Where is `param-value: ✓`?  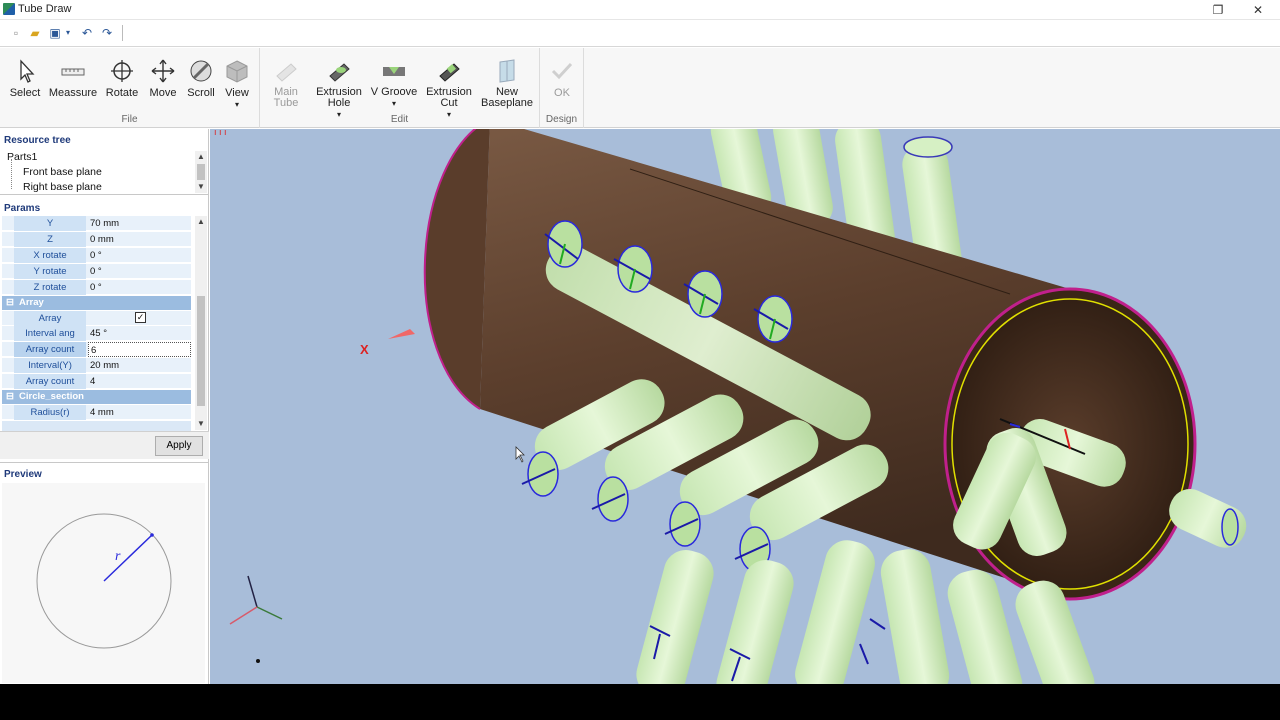 param-value: ✓ is located at coordinates (139, 318).